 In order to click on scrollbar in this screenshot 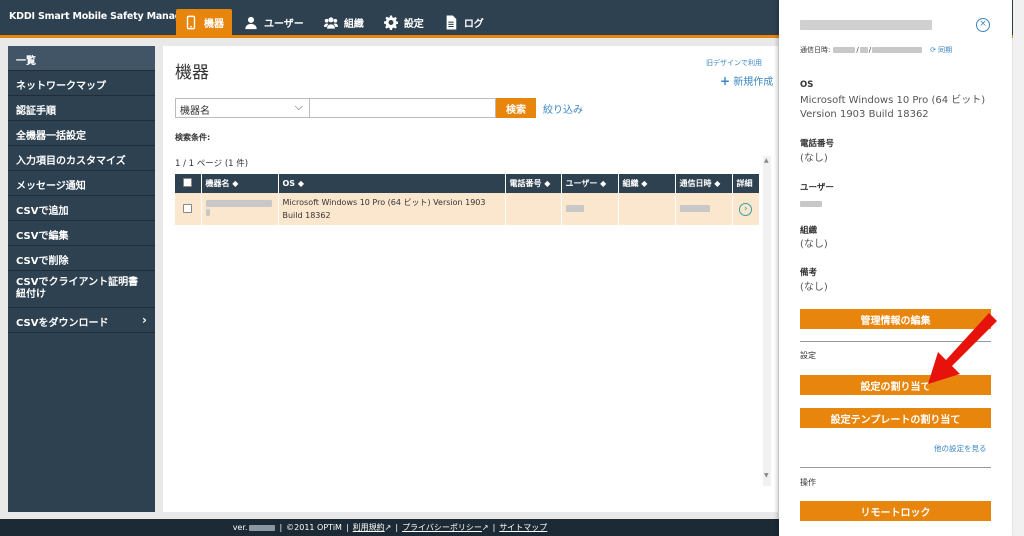, I will do `click(767, 321)`.